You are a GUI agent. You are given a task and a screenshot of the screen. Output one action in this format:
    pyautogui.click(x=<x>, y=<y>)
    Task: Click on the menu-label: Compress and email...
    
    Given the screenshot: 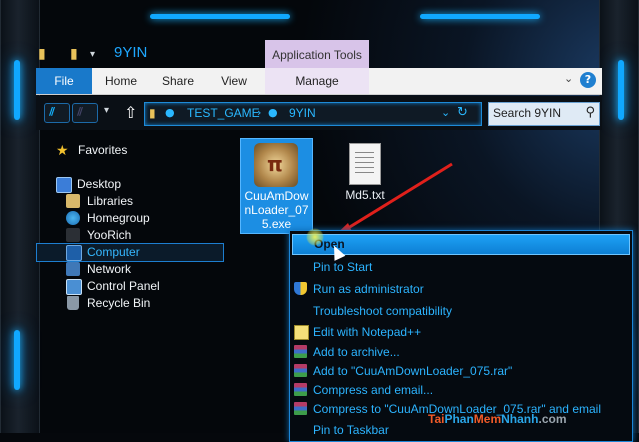 What is the action you would take?
    pyautogui.click(x=373, y=390)
    